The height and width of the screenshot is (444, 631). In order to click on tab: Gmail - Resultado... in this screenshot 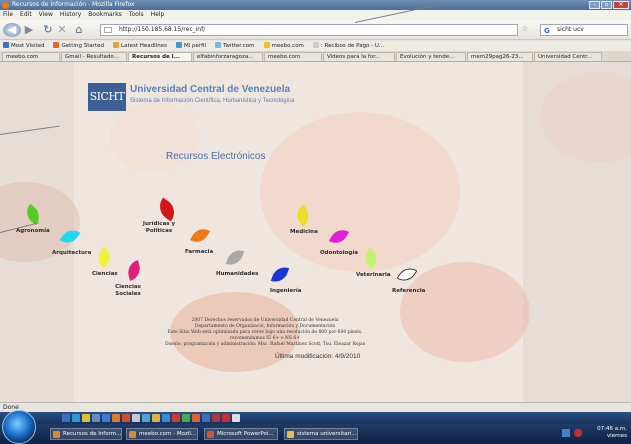, I will do `click(94, 56)`.